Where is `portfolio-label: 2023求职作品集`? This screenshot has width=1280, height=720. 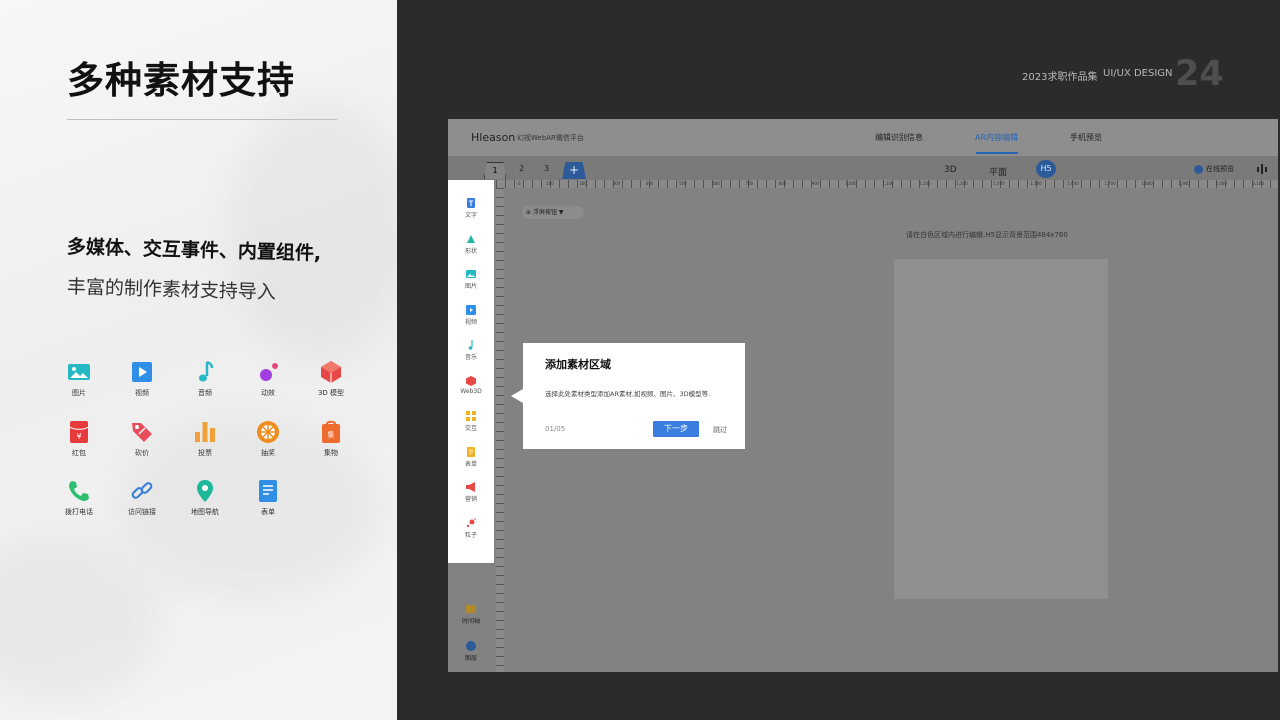
portfolio-label: 2023求职作品集 is located at coordinates (1060, 77).